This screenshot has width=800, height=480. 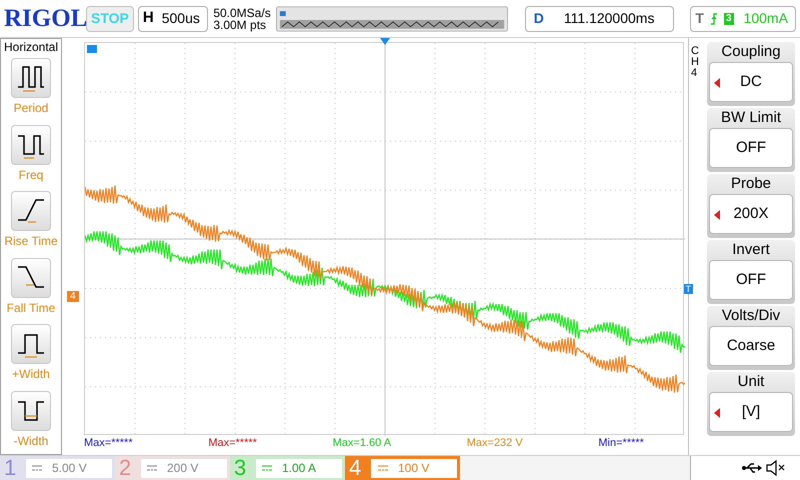 What do you see at coordinates (751, 316) in the screenshot?
I see `option-title: Volts/Div` at bounding box center [751, 316].